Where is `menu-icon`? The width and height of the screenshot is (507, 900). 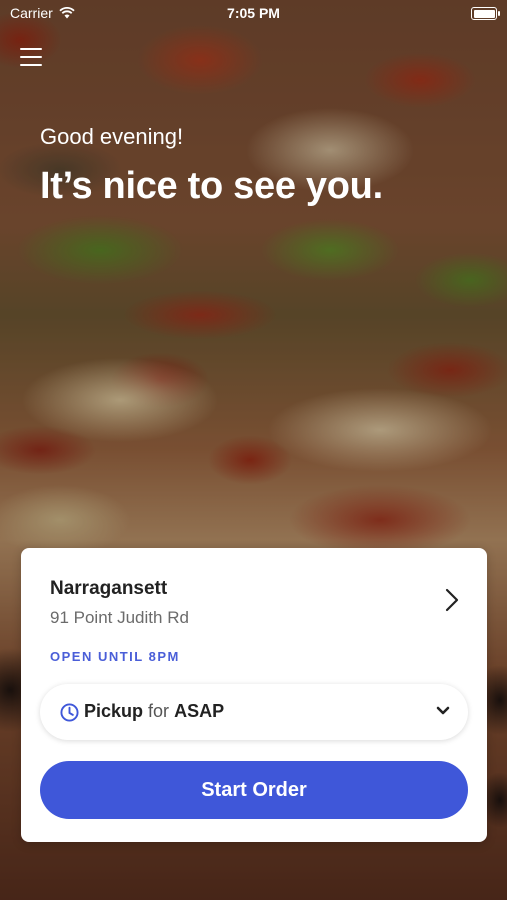 menu-icon is located at coordinates (31, 58).